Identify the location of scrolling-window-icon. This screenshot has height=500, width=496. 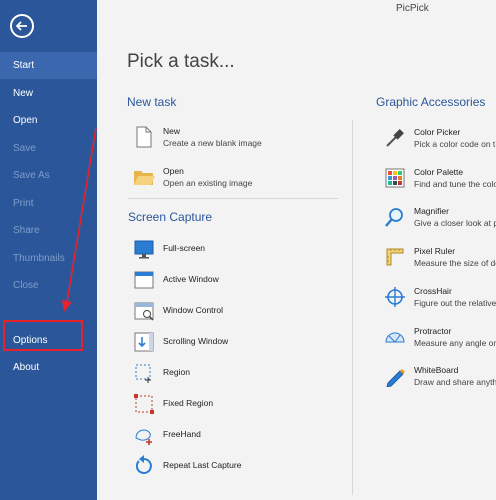
(144, 342).